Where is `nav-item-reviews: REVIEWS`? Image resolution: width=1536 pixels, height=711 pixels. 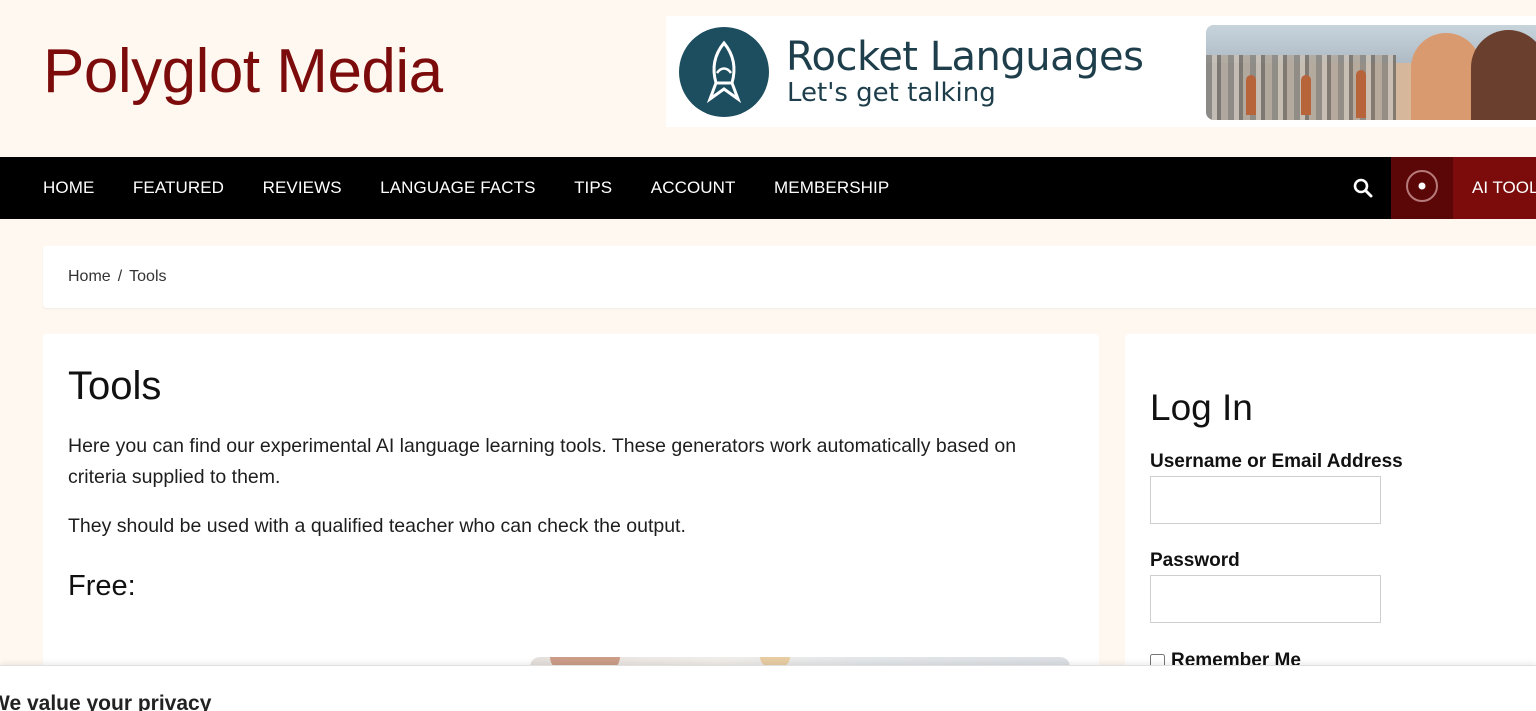
nav-item-reviews: REVIEWS is located at coordinates (302, 188).